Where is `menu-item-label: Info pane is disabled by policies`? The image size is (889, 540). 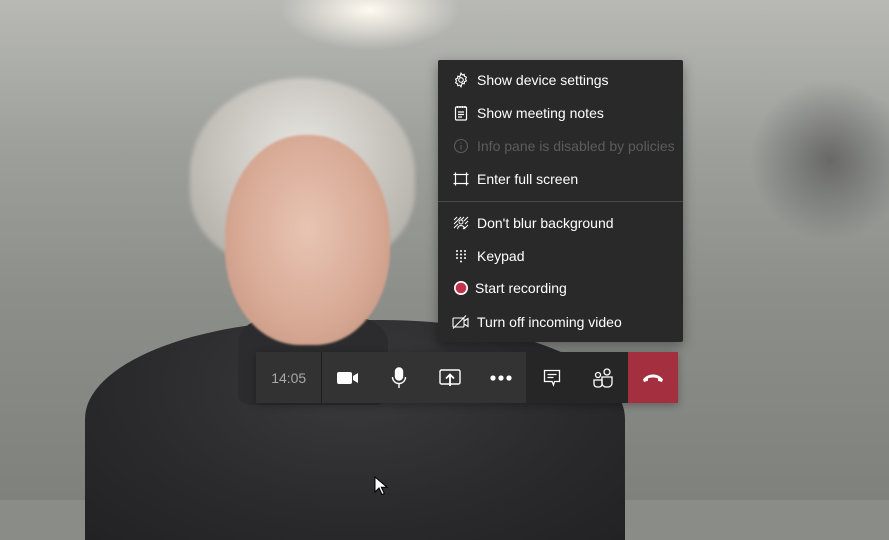 menu-item-label: Info pane is disabled by policies is located at coordinates (576, 146).